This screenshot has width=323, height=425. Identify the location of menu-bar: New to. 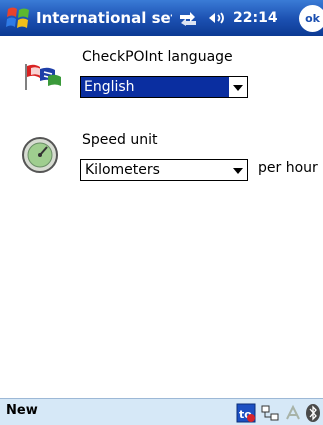
(161, 411).